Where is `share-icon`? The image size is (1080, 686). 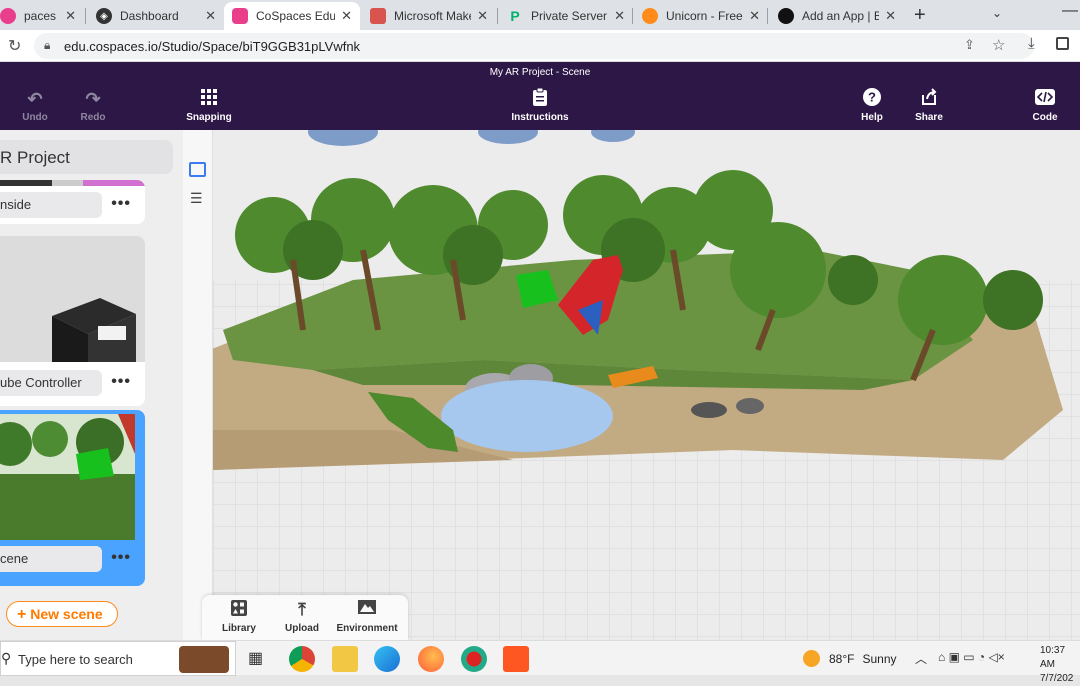
share-icon is located at coordinates (929, 100).